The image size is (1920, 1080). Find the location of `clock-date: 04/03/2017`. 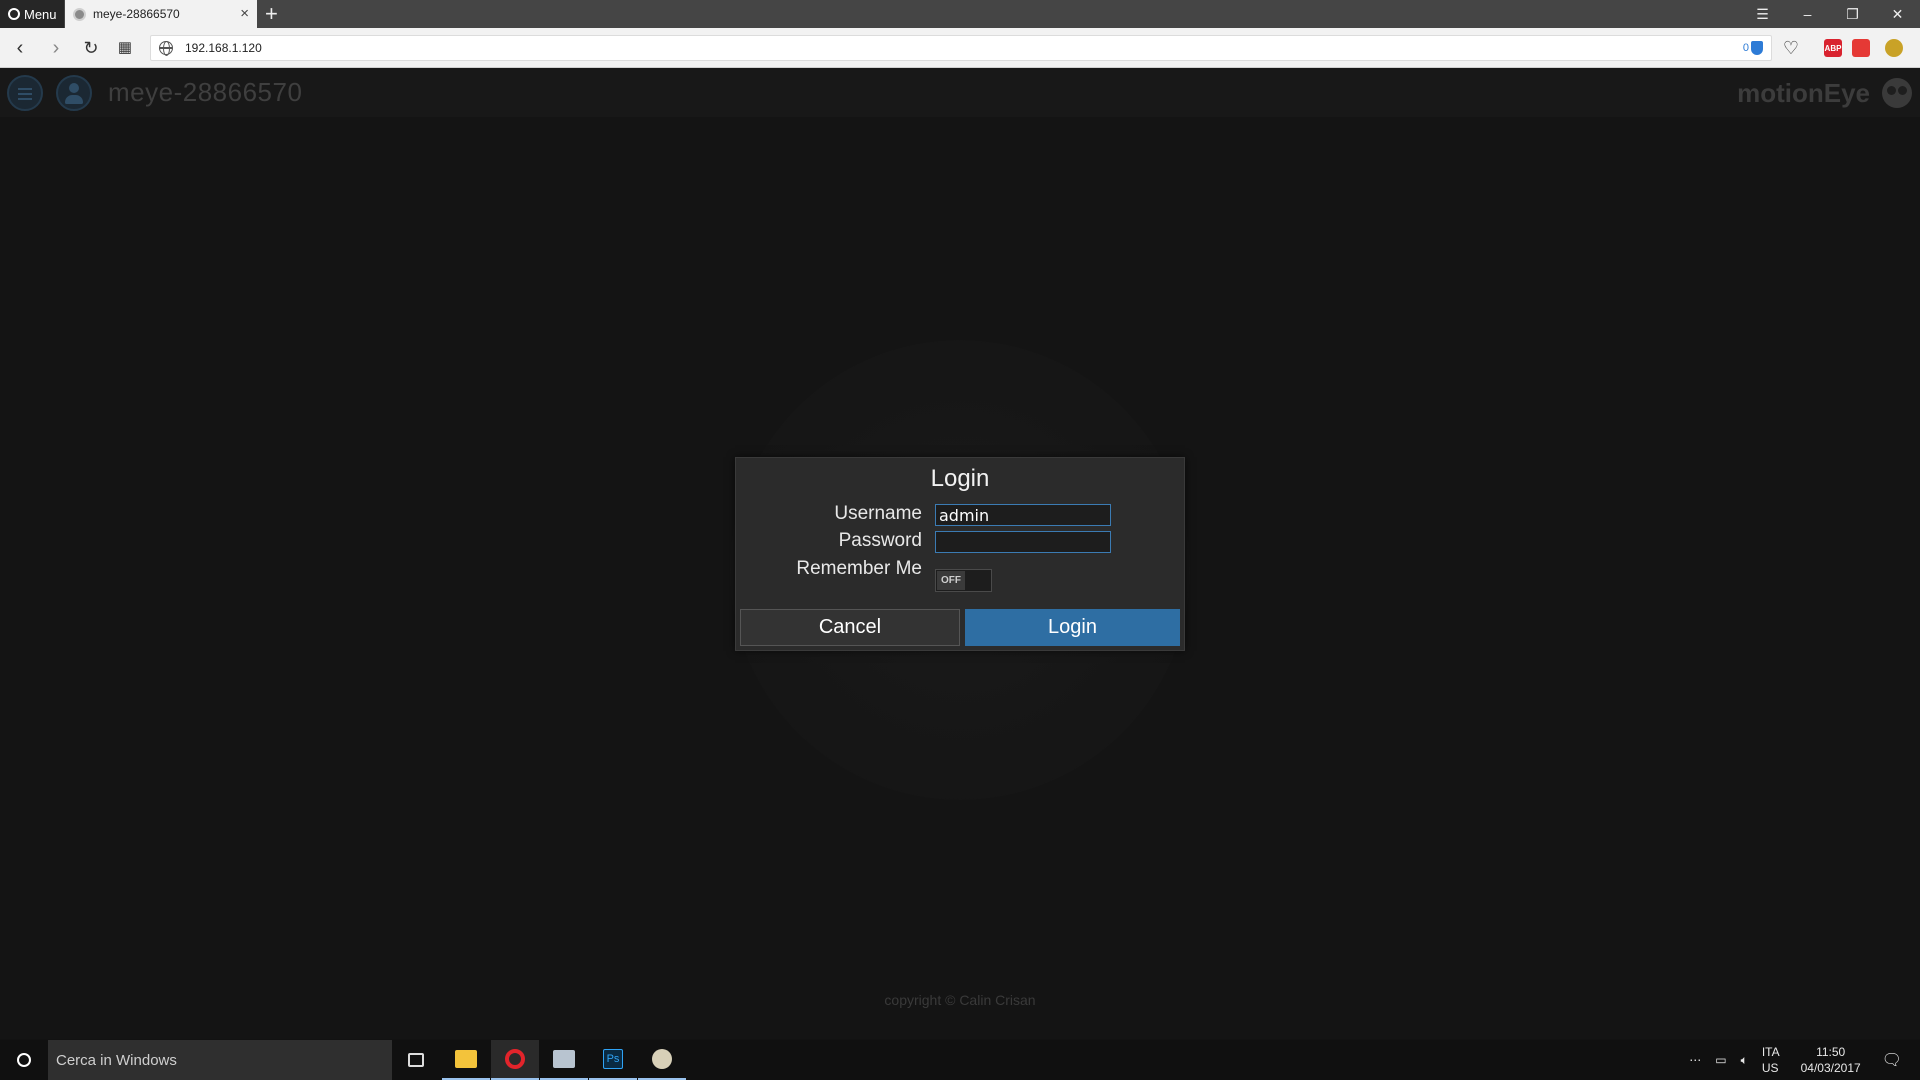

clock-date: 04/03/2017 is located at coordinates (1830, 1068).